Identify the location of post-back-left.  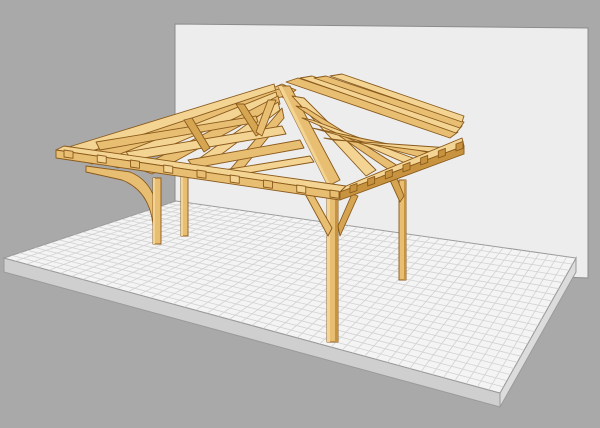
(184, 206).